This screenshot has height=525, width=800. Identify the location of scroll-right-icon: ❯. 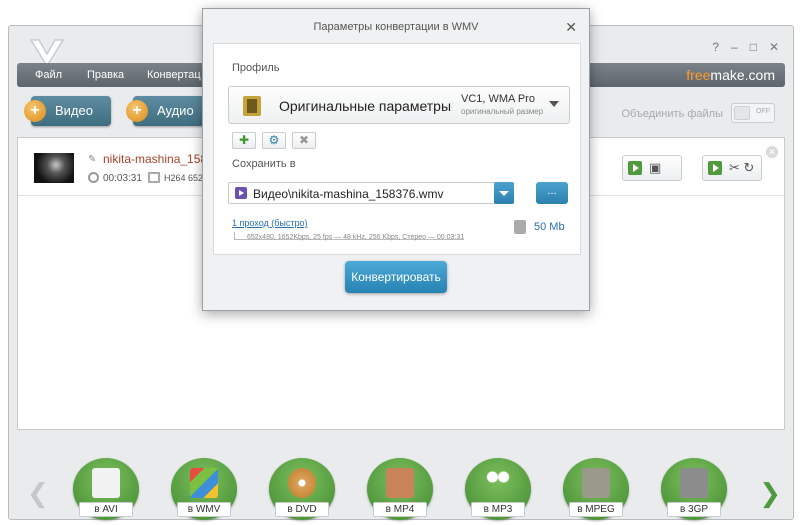
(770, 493).